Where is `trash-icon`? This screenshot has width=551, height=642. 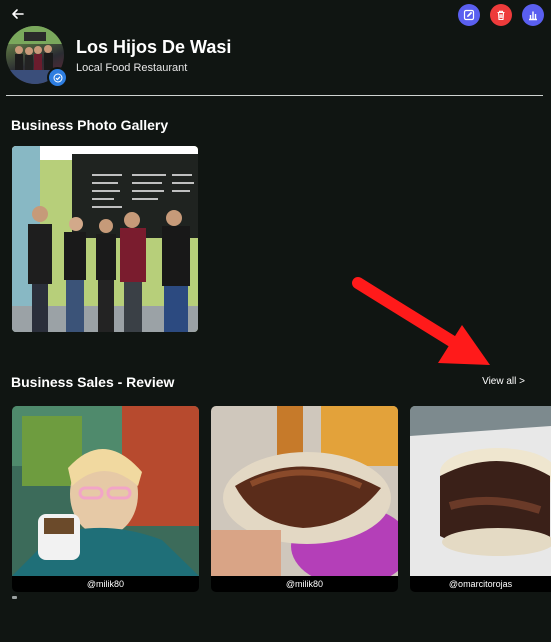
trash-icon is located at coordinates (501, 15).